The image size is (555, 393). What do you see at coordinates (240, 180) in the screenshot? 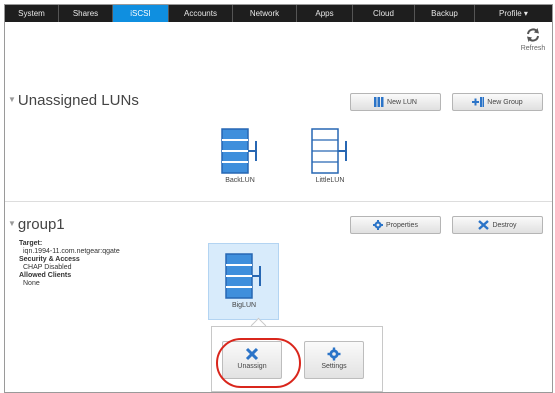
I see `lun-label: BackLUN` at bounding box center [240, 180].